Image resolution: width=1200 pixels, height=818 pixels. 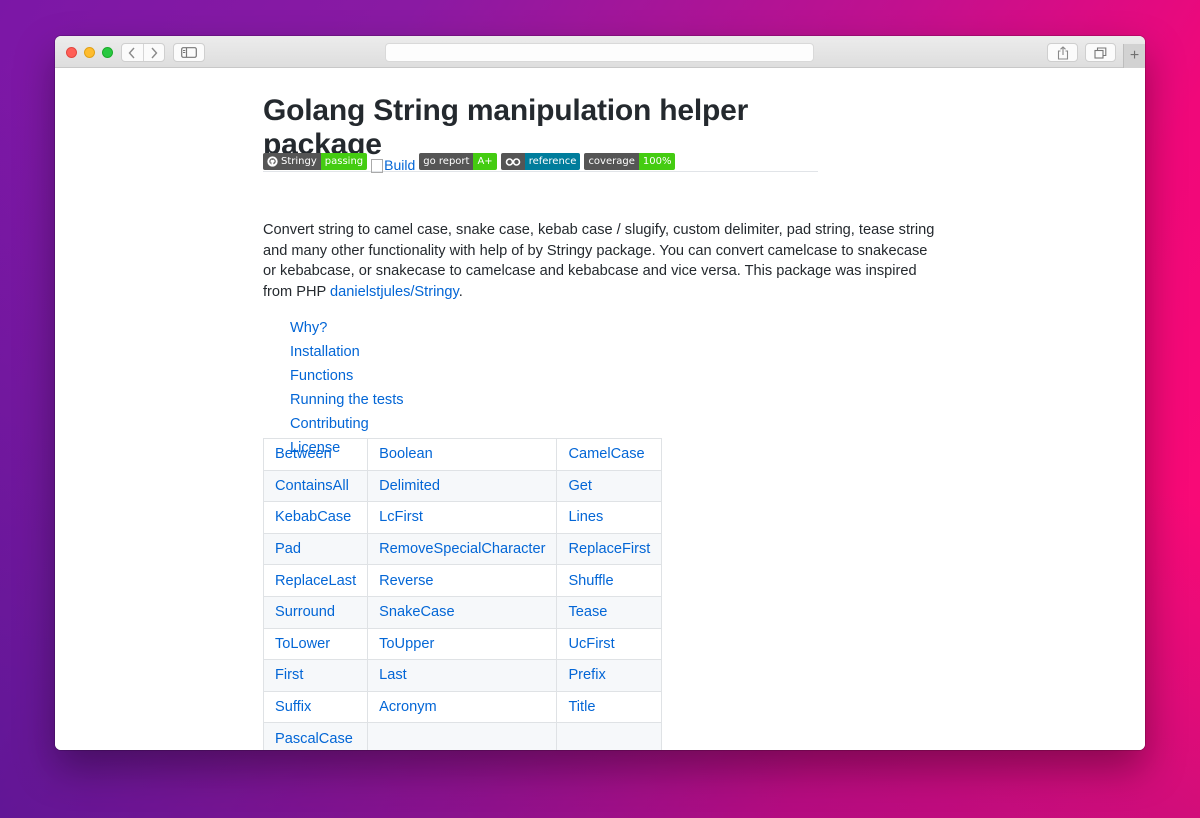 What do you see at coordinates (325, 352) in the screenshot?
I see `toc-link: Installation` at bounding box center [325, 352].